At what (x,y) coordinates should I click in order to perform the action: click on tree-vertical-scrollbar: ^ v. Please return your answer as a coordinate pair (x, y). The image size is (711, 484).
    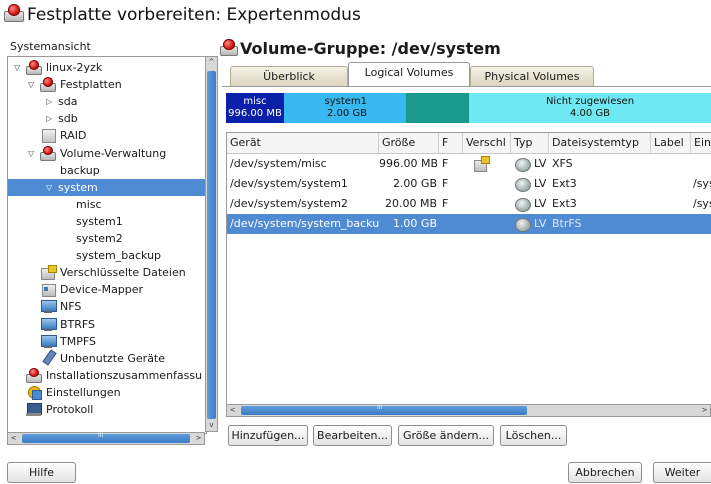
    Looking at the image, I should click on (211, 244).